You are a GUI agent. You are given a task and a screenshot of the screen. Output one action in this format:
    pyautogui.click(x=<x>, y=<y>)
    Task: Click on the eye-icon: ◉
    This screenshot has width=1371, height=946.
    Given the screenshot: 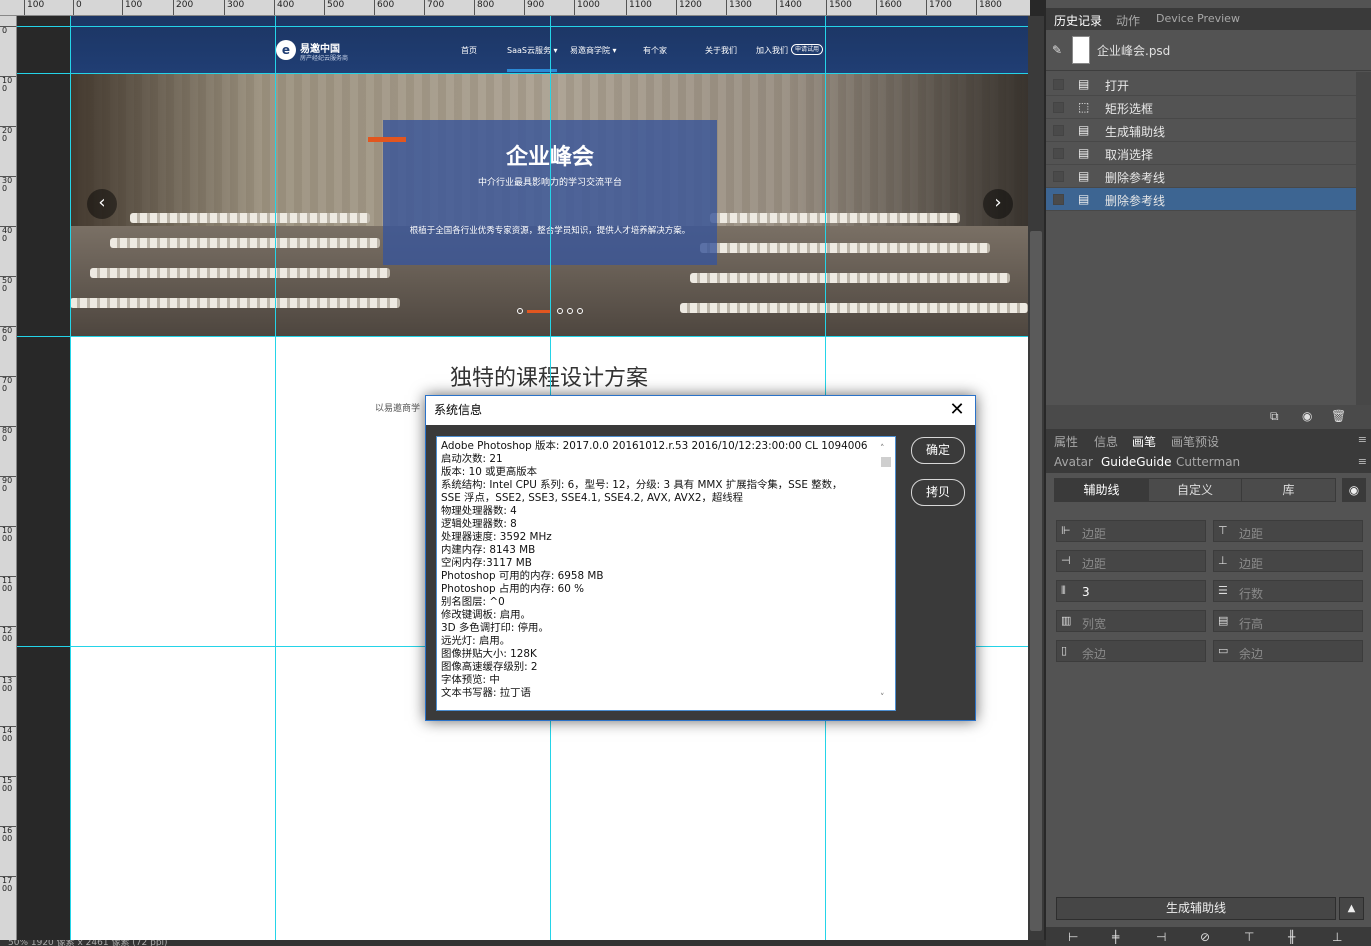 What is the action you would take?
    pyautogui.click(x=1354, y=490)
    